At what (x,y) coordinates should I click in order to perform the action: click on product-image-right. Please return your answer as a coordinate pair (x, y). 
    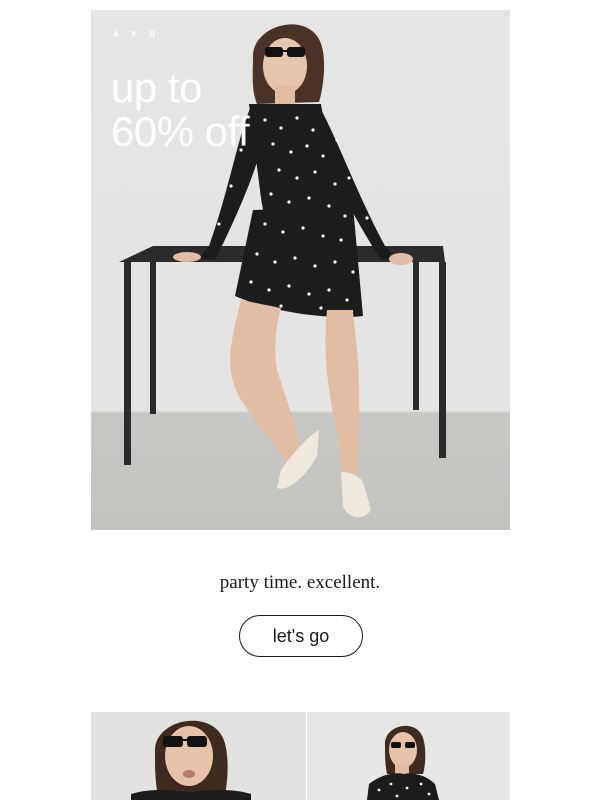
    Looking at the image, I should click on (408, 756).